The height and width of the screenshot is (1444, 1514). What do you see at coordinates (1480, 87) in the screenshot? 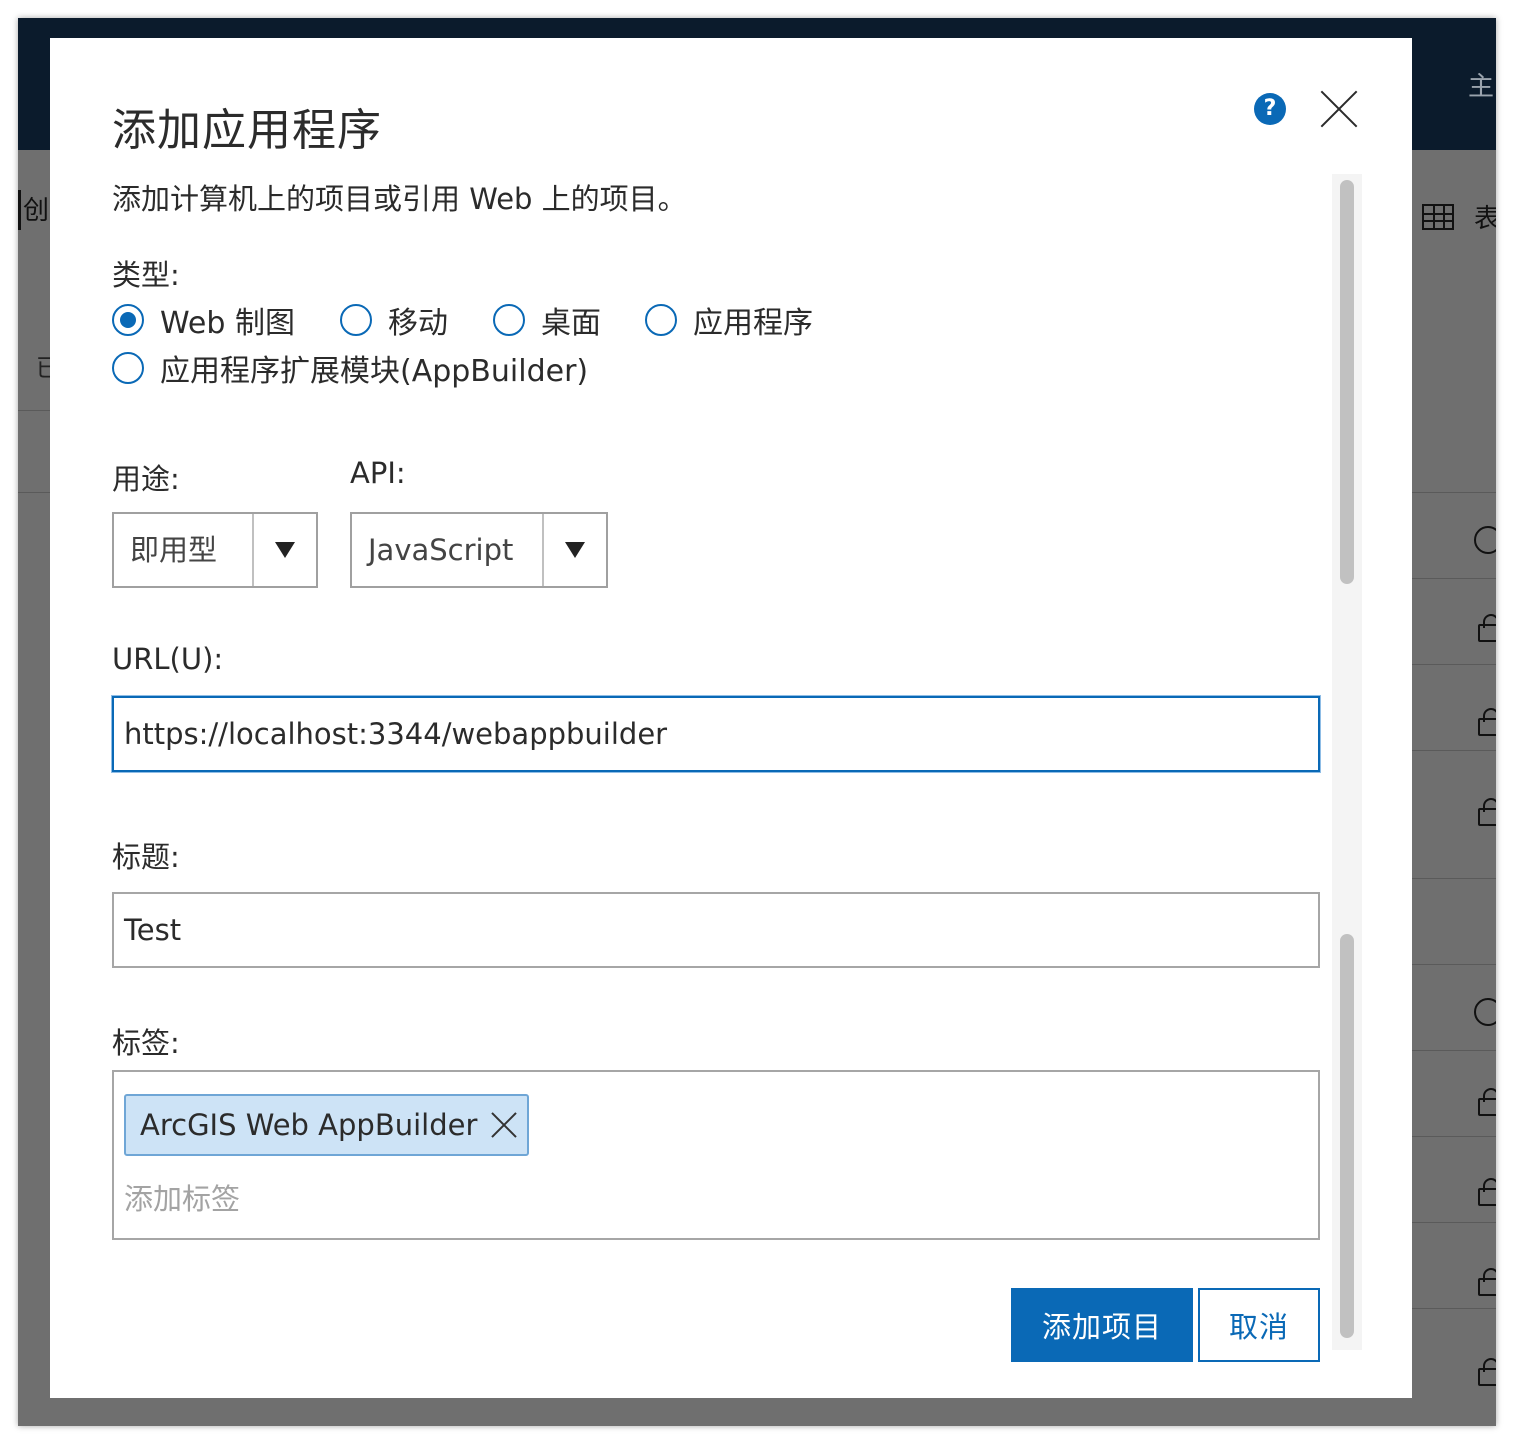
I see `header-menu-text: 主` at bounding box center [1480, 87].